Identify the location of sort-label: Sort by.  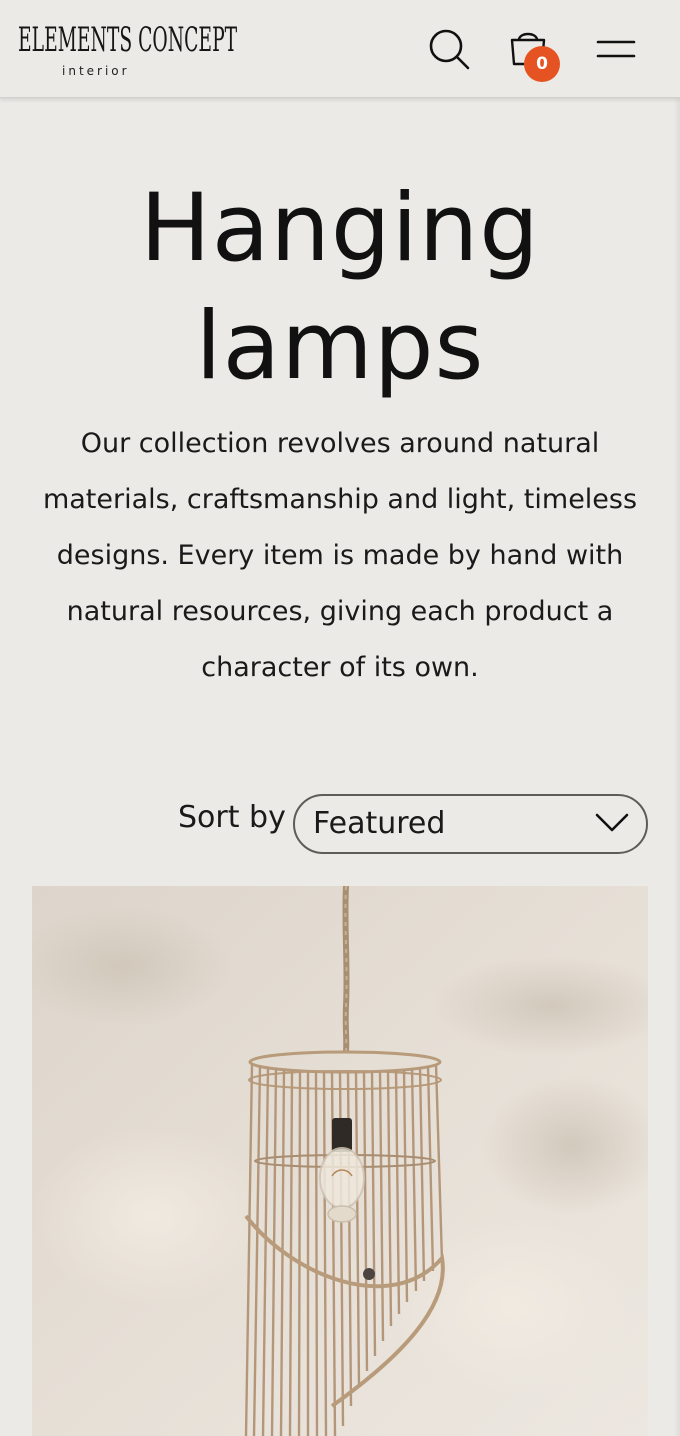
(232, 817).